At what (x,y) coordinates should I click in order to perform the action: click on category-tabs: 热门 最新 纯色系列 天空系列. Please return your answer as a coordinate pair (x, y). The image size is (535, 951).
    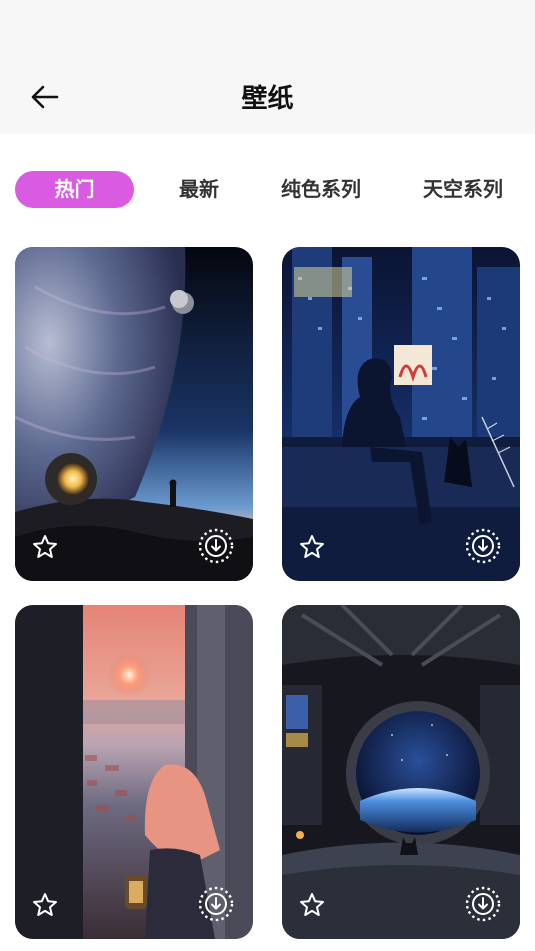
    Looking at the image, I should click on (267, 190).